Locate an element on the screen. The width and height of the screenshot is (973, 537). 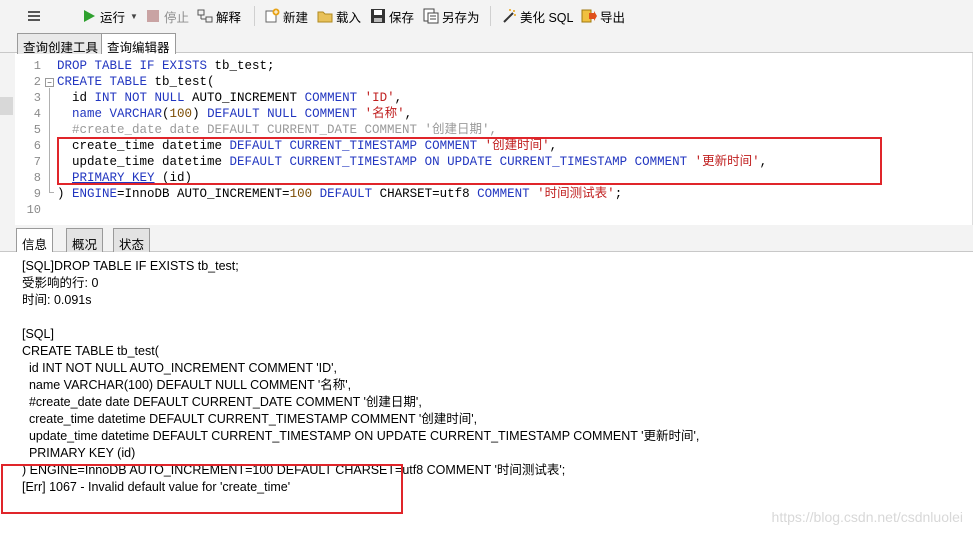
stop-button: 停止 is located at coordinates (167, 16).